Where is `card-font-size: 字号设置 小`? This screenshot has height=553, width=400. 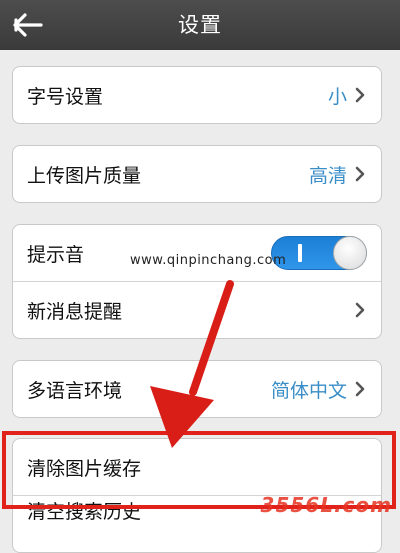 card-font-size: 字号设置 小 is located at coordinates (197, 95).